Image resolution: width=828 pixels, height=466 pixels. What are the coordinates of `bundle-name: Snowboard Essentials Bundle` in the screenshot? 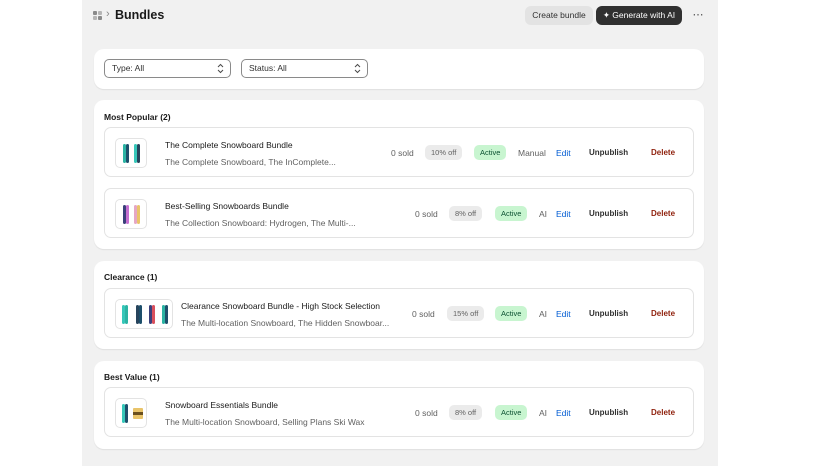 It's located at (221, 405).